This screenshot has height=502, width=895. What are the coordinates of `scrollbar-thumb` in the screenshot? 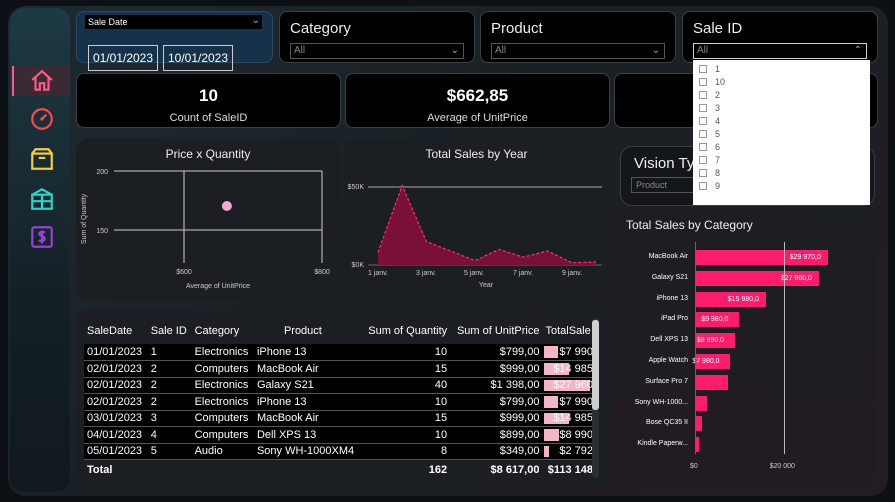 It's located at (595, 365).